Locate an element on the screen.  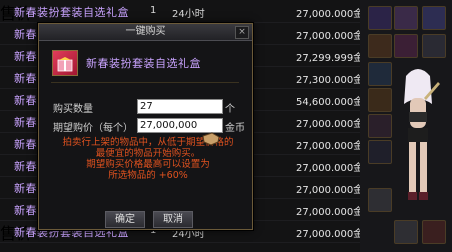
character-avatar is located at coordinates (422, 134).